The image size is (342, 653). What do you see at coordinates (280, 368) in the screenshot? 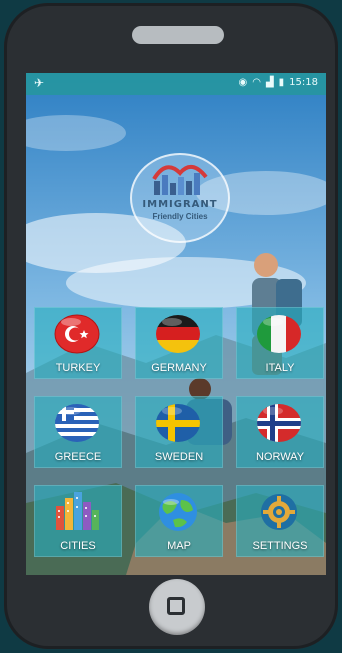
I see `tile-label: ITALY` at bounding box center [280, 368].